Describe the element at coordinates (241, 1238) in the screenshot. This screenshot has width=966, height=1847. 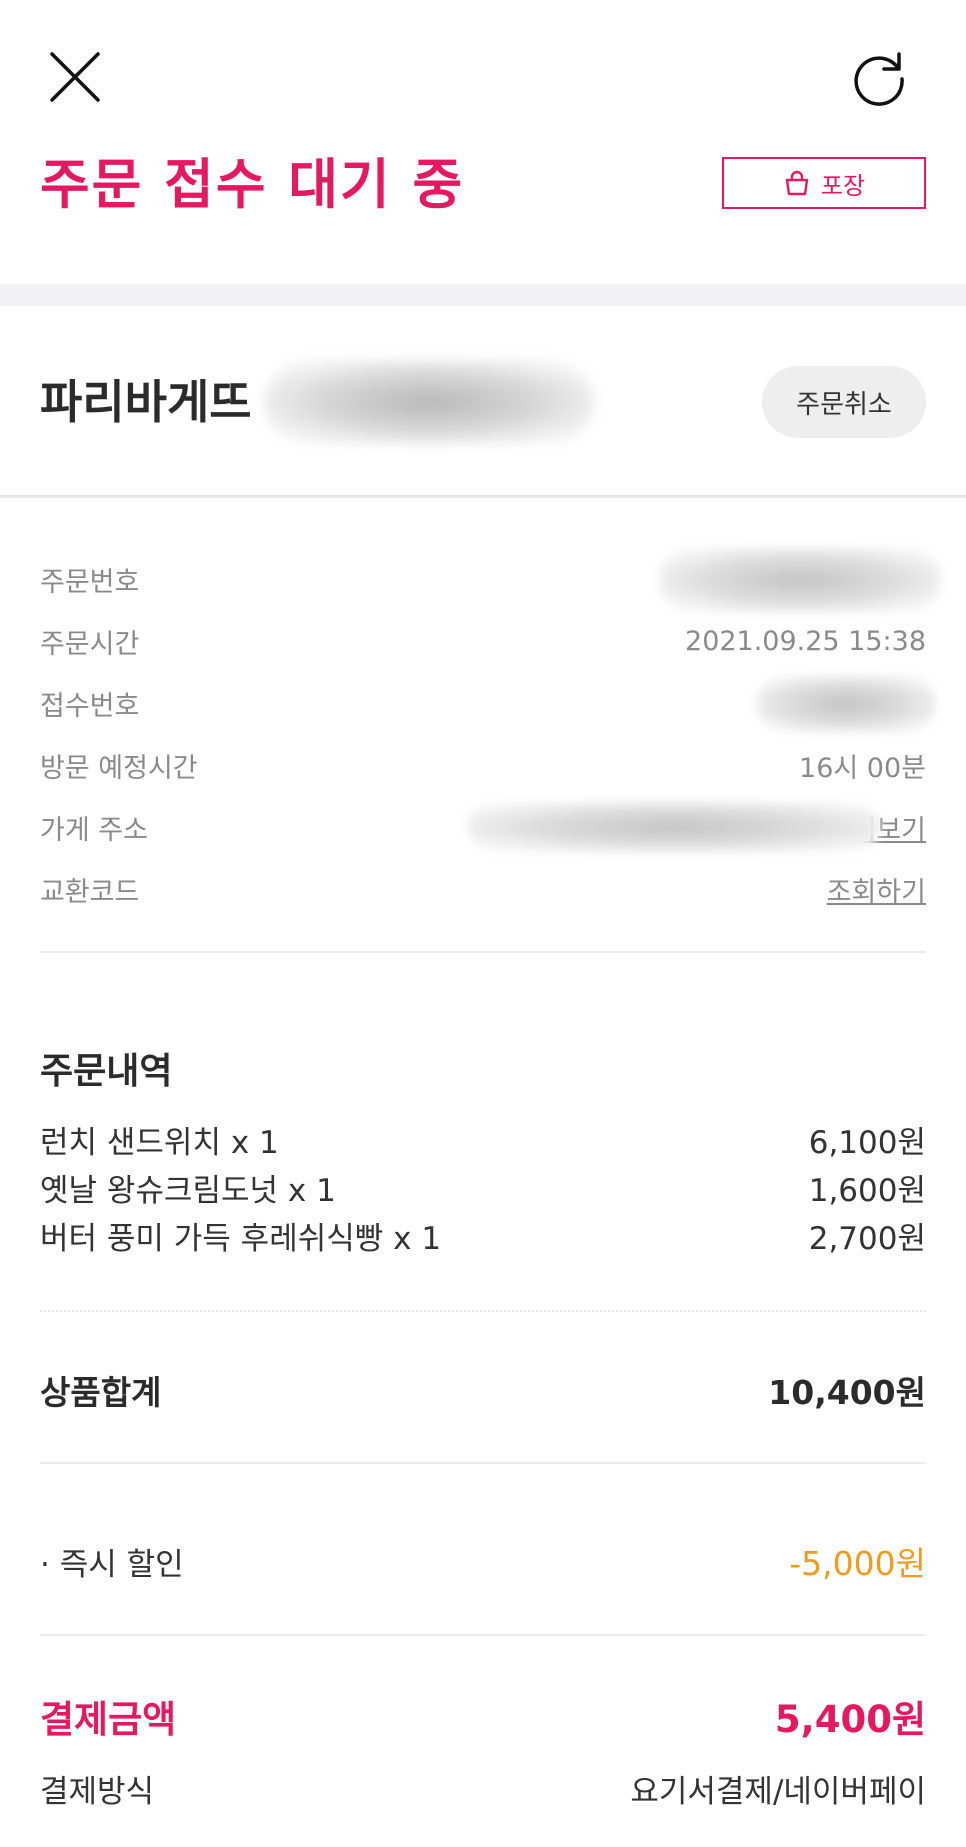
I see `order-item-name: 버터 풍미 가득 후레쉬식빵 x 1` at that location.